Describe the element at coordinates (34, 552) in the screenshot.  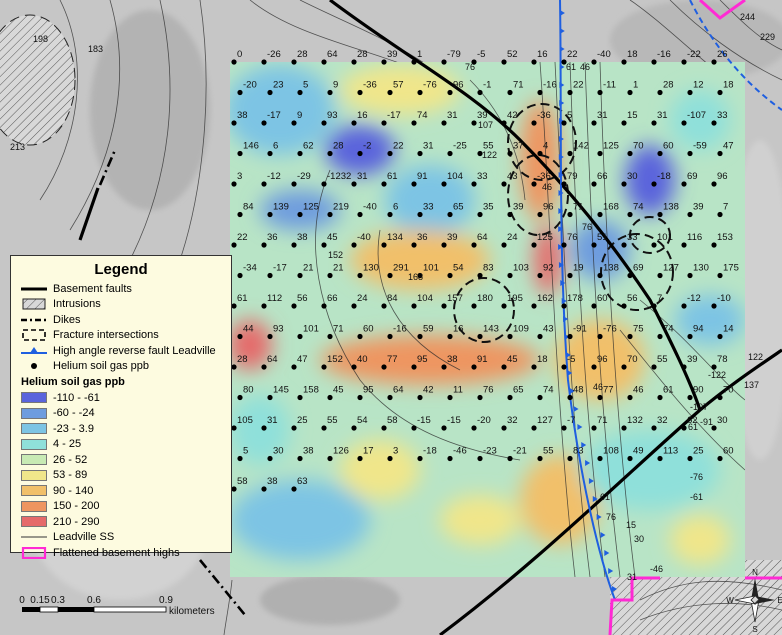
I see `magenta-box-icon` at that location.